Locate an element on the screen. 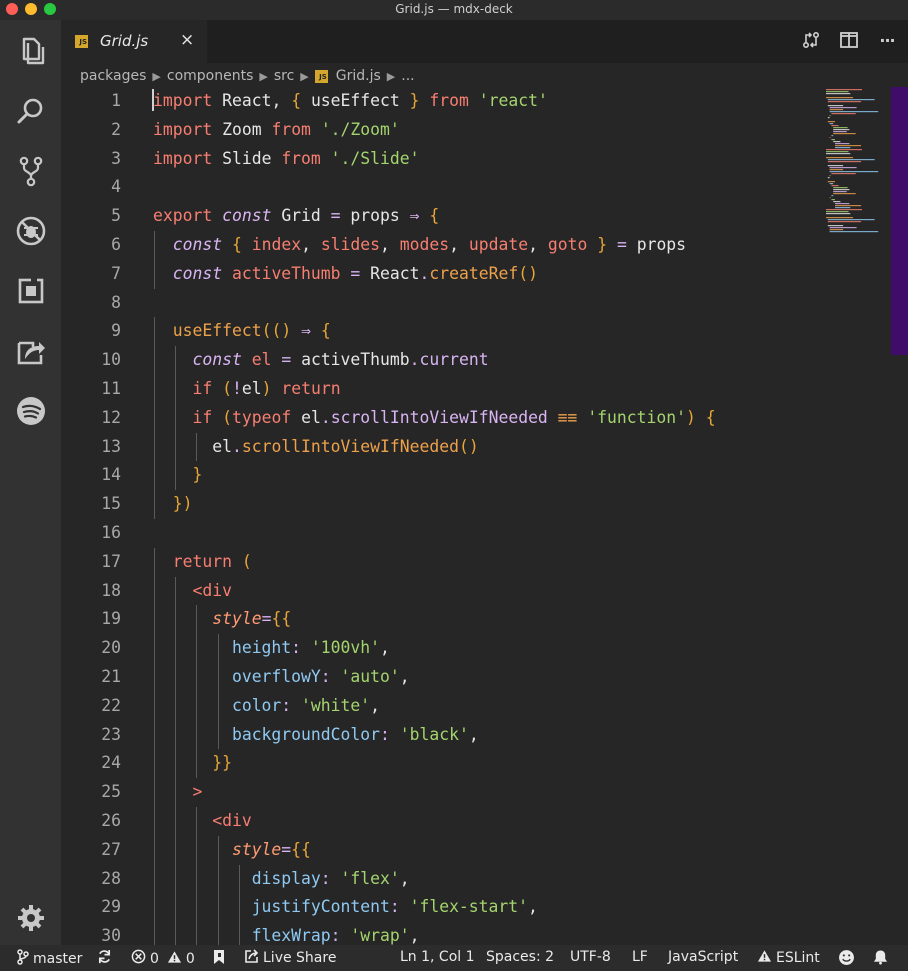 The image size is (908, 971). code-text: color: 'white', is located at coordinates (305, 705).